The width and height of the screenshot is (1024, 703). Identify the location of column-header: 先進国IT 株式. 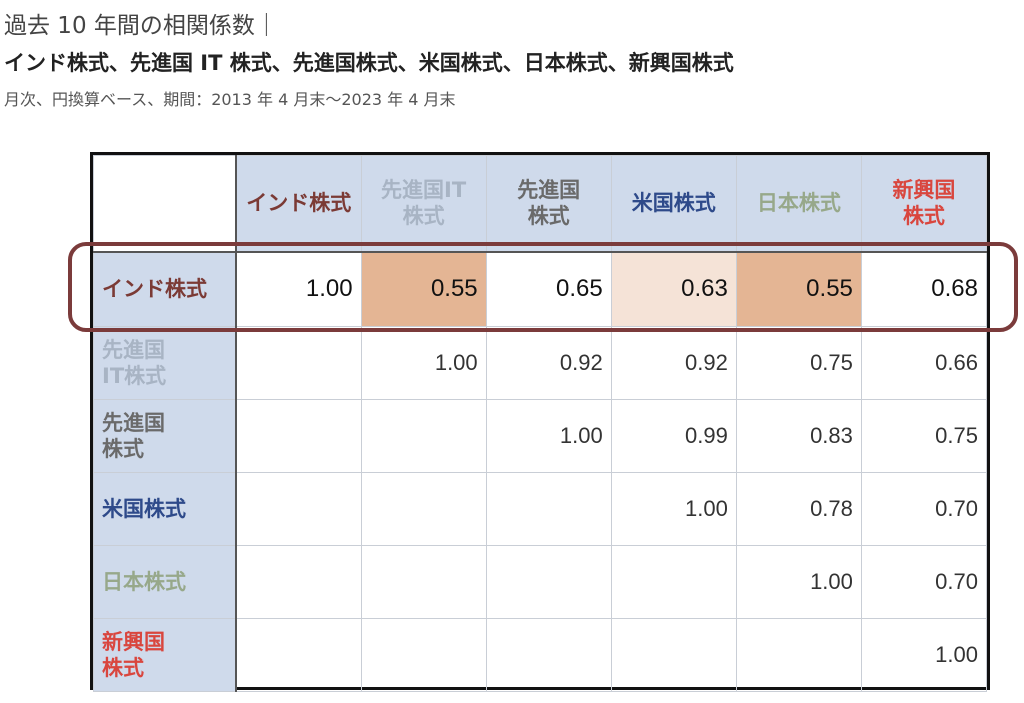
(423, 204).